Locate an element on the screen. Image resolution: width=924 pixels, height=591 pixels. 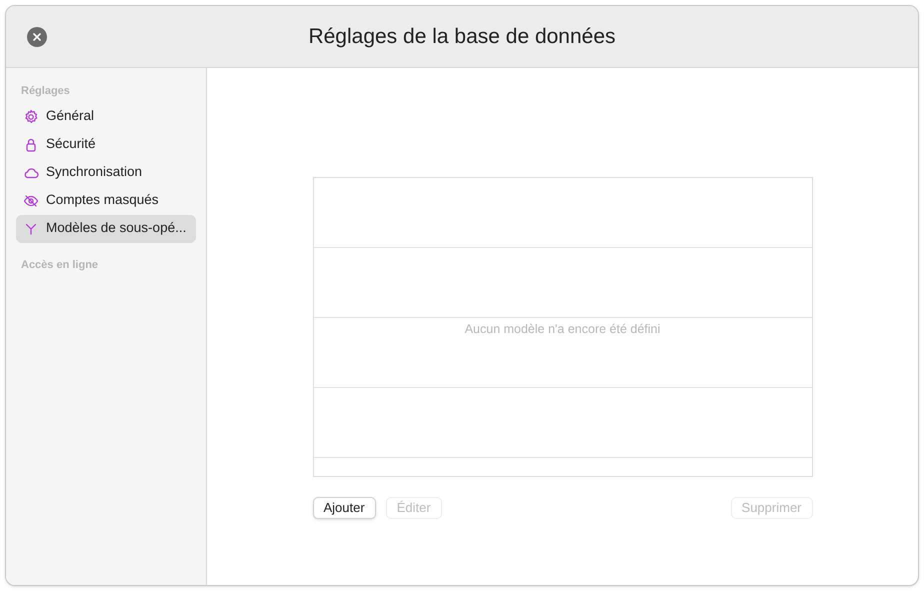
section-header: Réglages is located at coordinates (45, 91).